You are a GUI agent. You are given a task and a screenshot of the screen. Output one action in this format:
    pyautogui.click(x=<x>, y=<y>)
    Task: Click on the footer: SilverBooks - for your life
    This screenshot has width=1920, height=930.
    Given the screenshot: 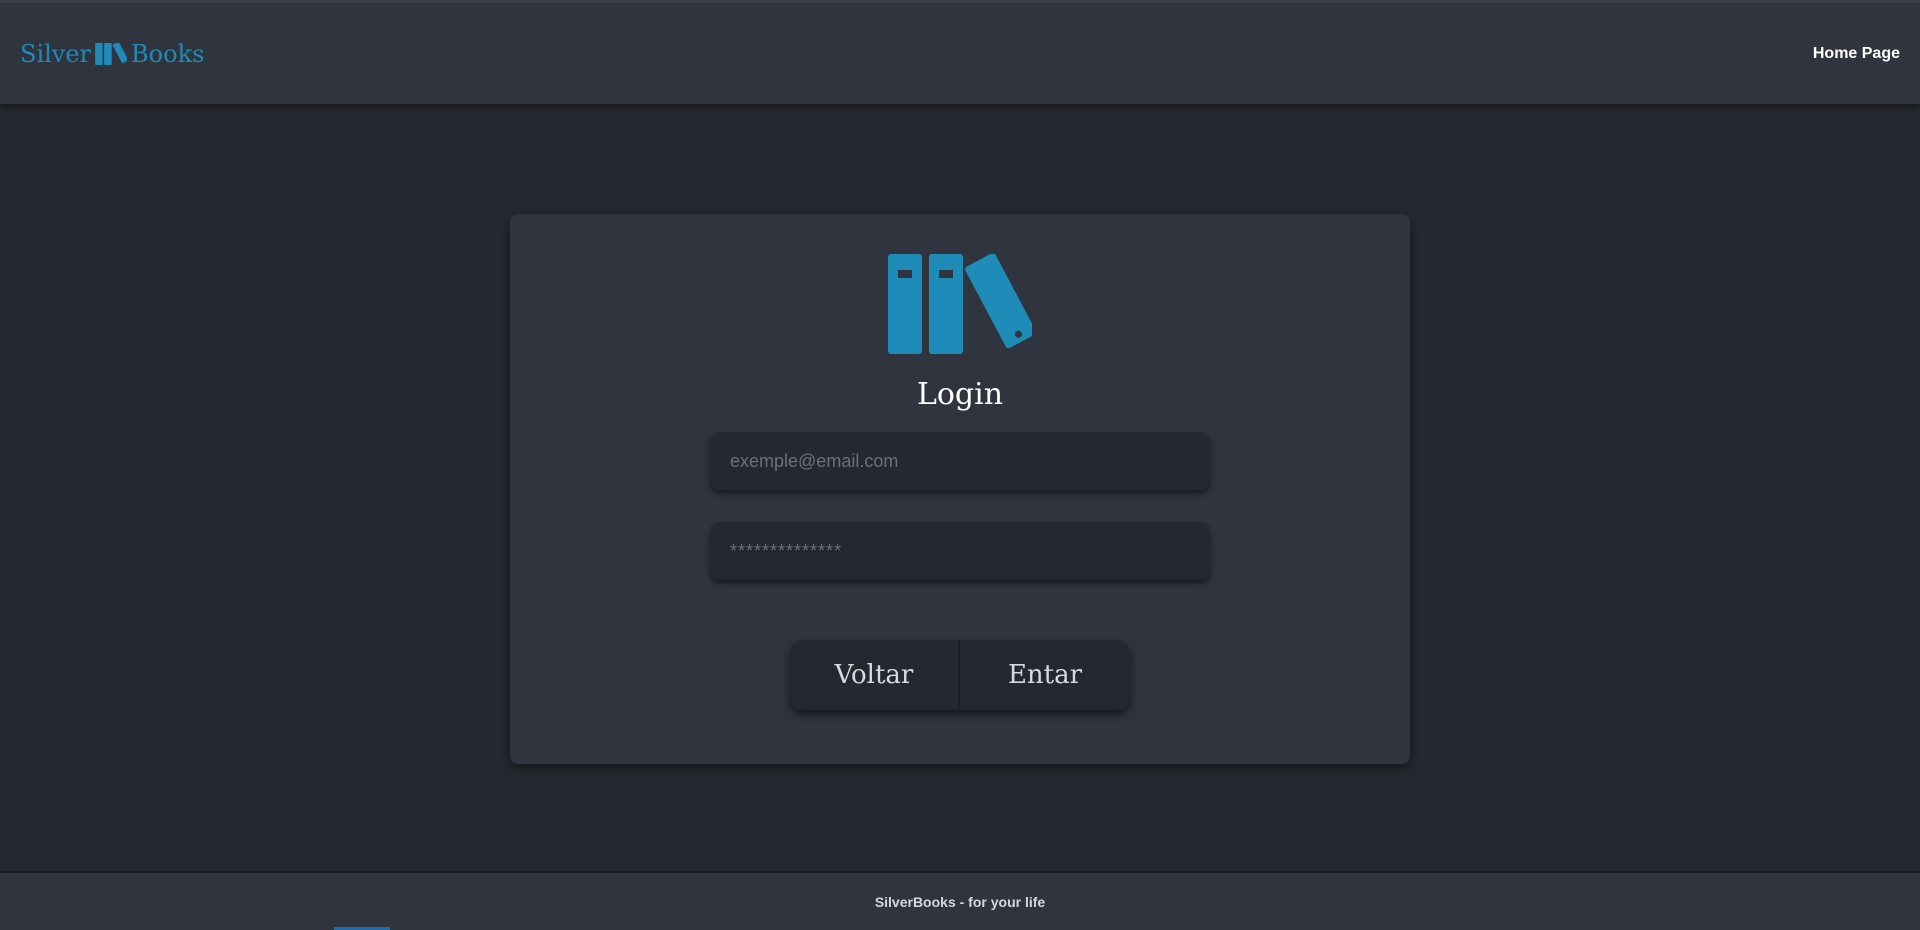 What is the action you would take?
    pyautogui.click(x=960, y=900)
    